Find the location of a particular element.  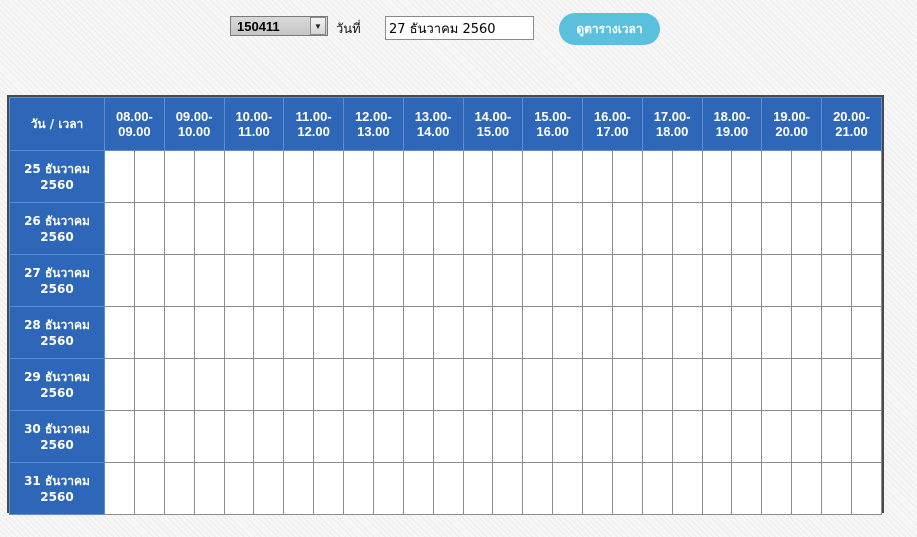

view-schedule-button: ดูตารางเวลา is located at coordinates (609, 29).